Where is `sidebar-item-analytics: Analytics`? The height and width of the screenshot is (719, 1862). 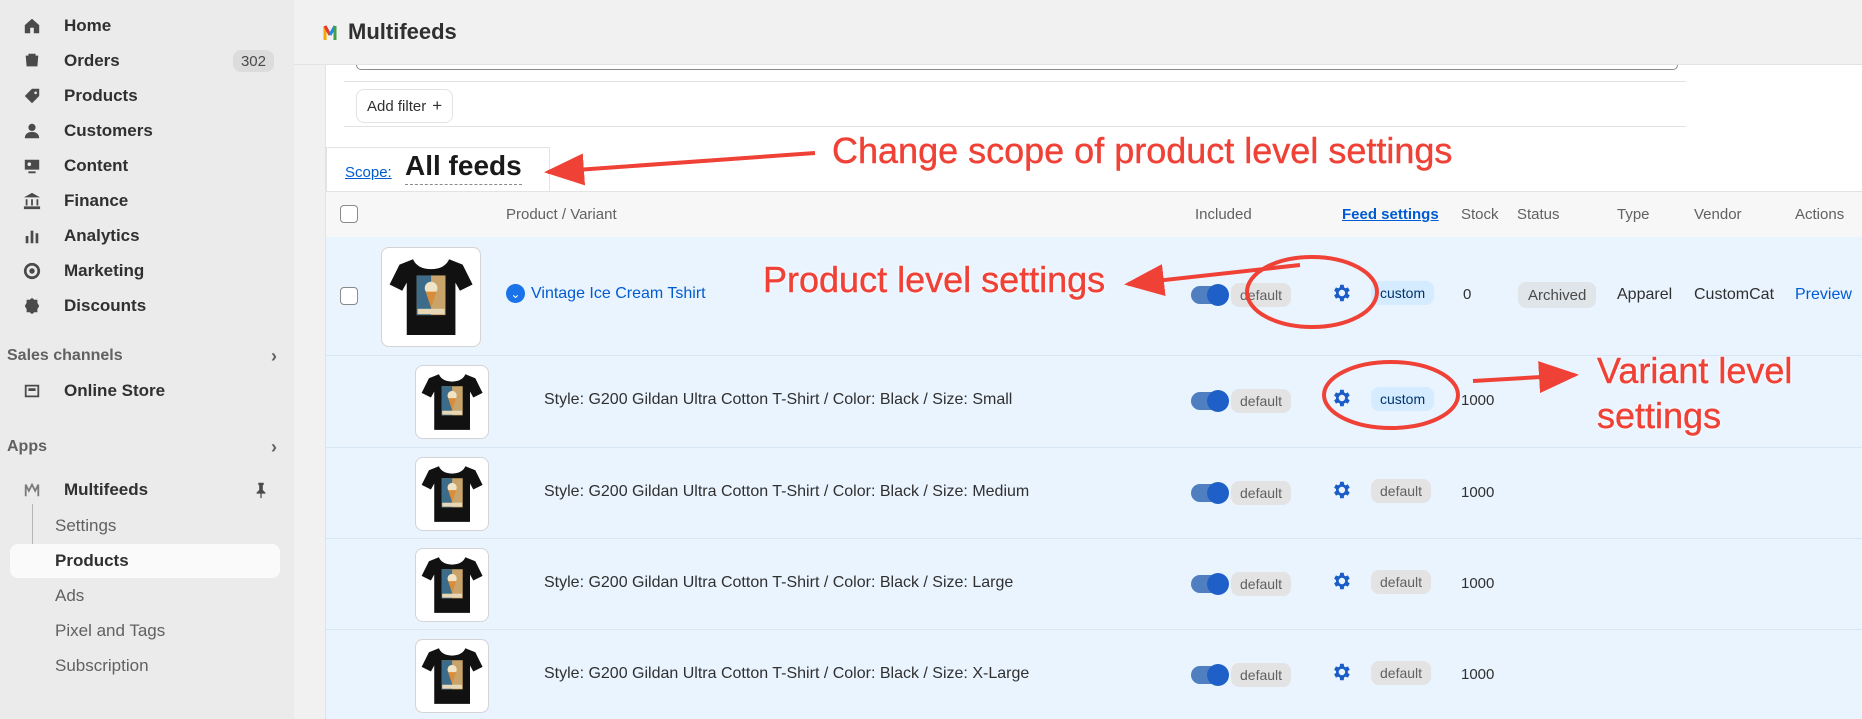 sidebar-item-analytics: Analytics is located at coordinates (145, 236).